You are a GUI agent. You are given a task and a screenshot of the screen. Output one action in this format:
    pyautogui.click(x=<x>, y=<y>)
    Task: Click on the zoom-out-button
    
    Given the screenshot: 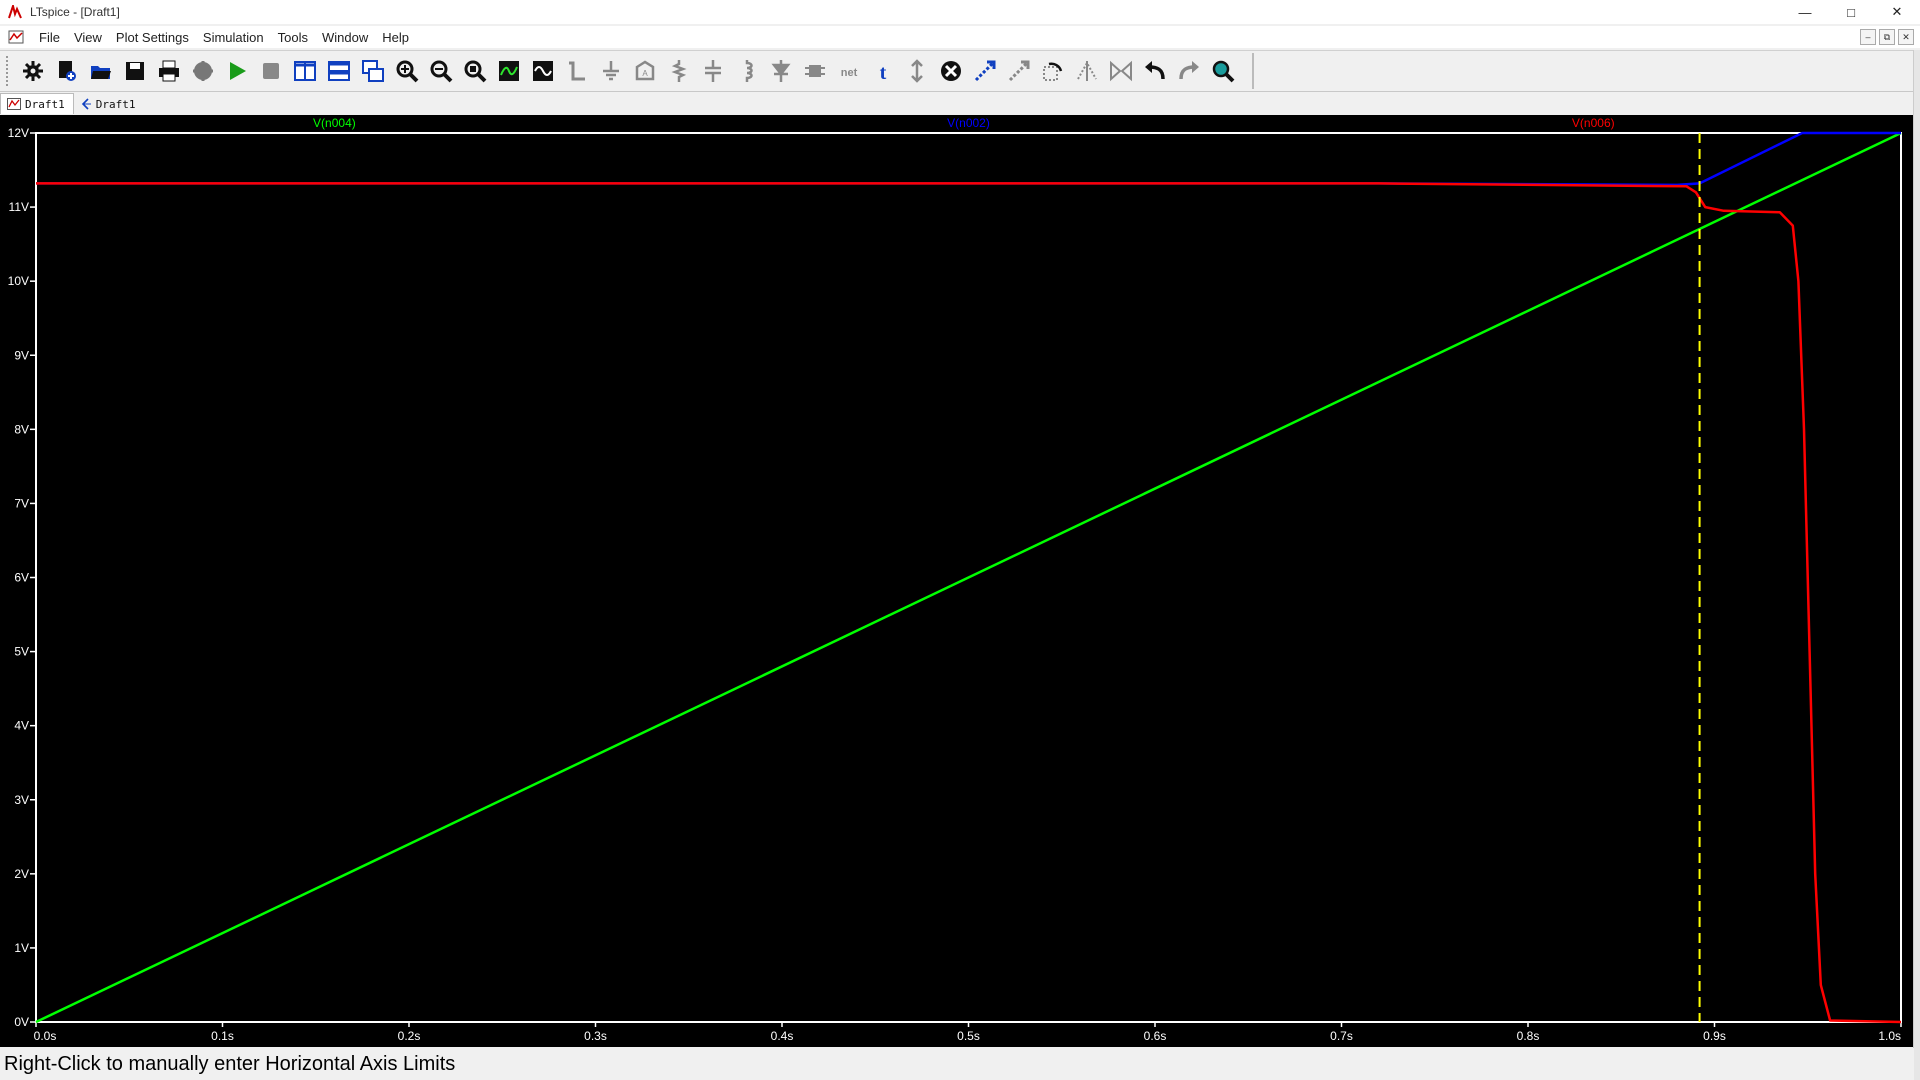 What is the action you would take?
    pyautogui.click(x=441, y=71)
    